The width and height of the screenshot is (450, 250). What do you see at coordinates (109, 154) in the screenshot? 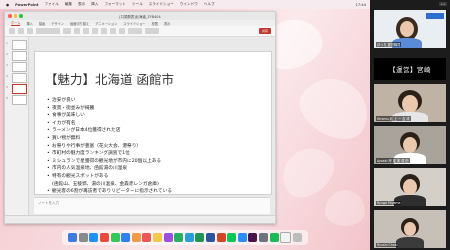
I see `bullet-item: • 市町村の魅力度ランキング調査で1位` at bounding box center [109, 154].